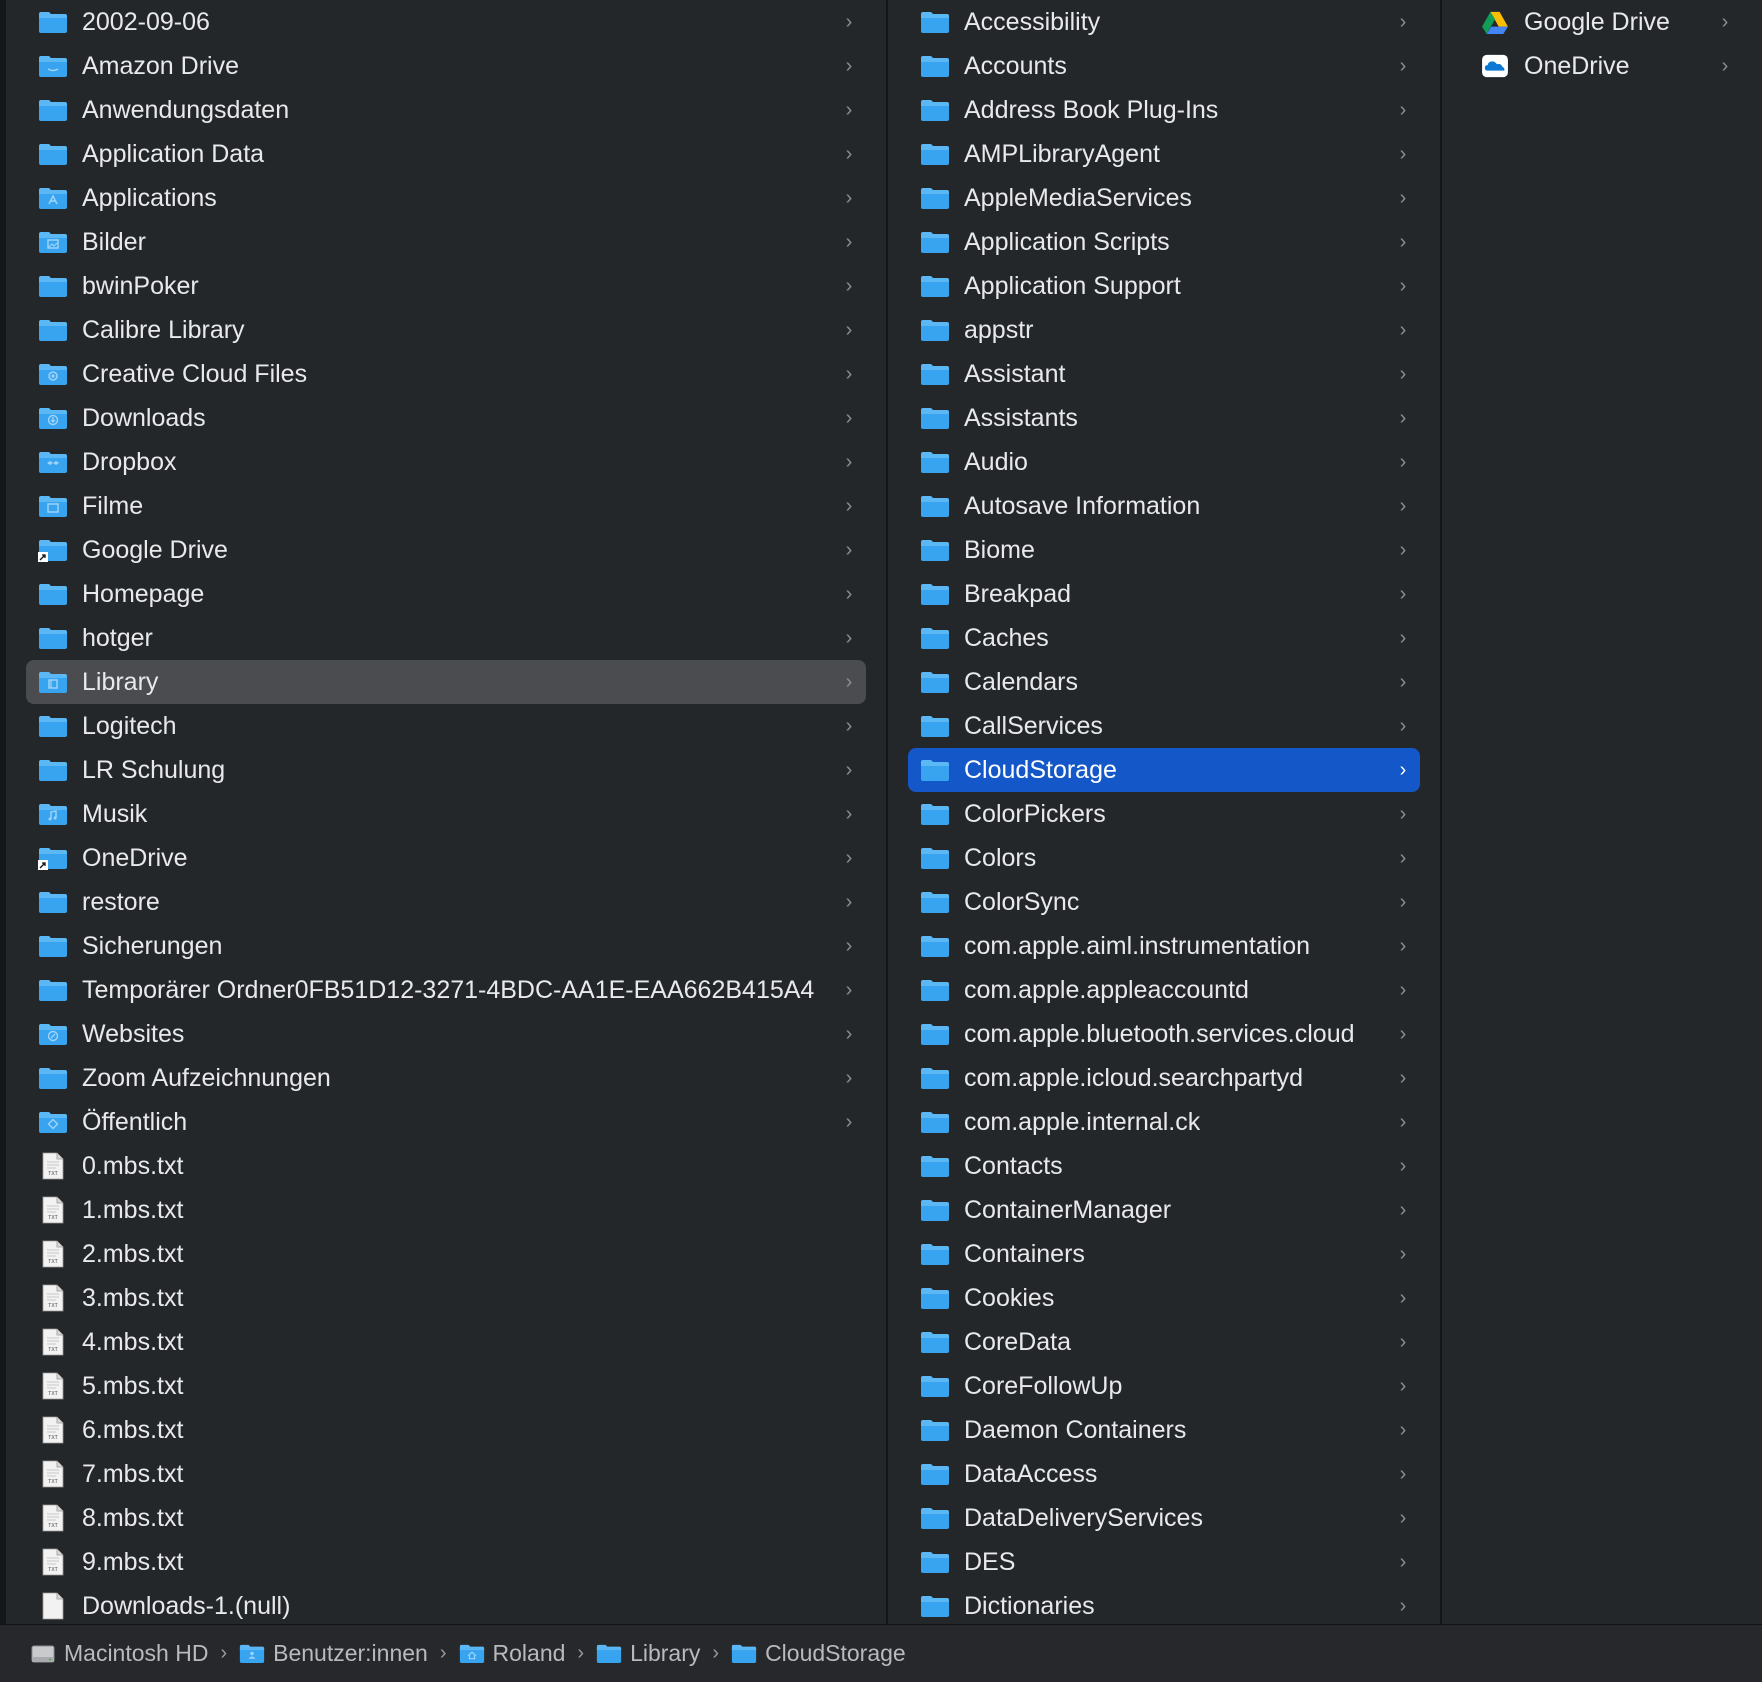 This screenshot has height=1682, width=1762. What do you see at coordinates (1164, 990) in the screenshot?
I see `library-item-com-apple-appleaccountd: com.apple.appleaccountd ›` at bounding box center [1164, 990].